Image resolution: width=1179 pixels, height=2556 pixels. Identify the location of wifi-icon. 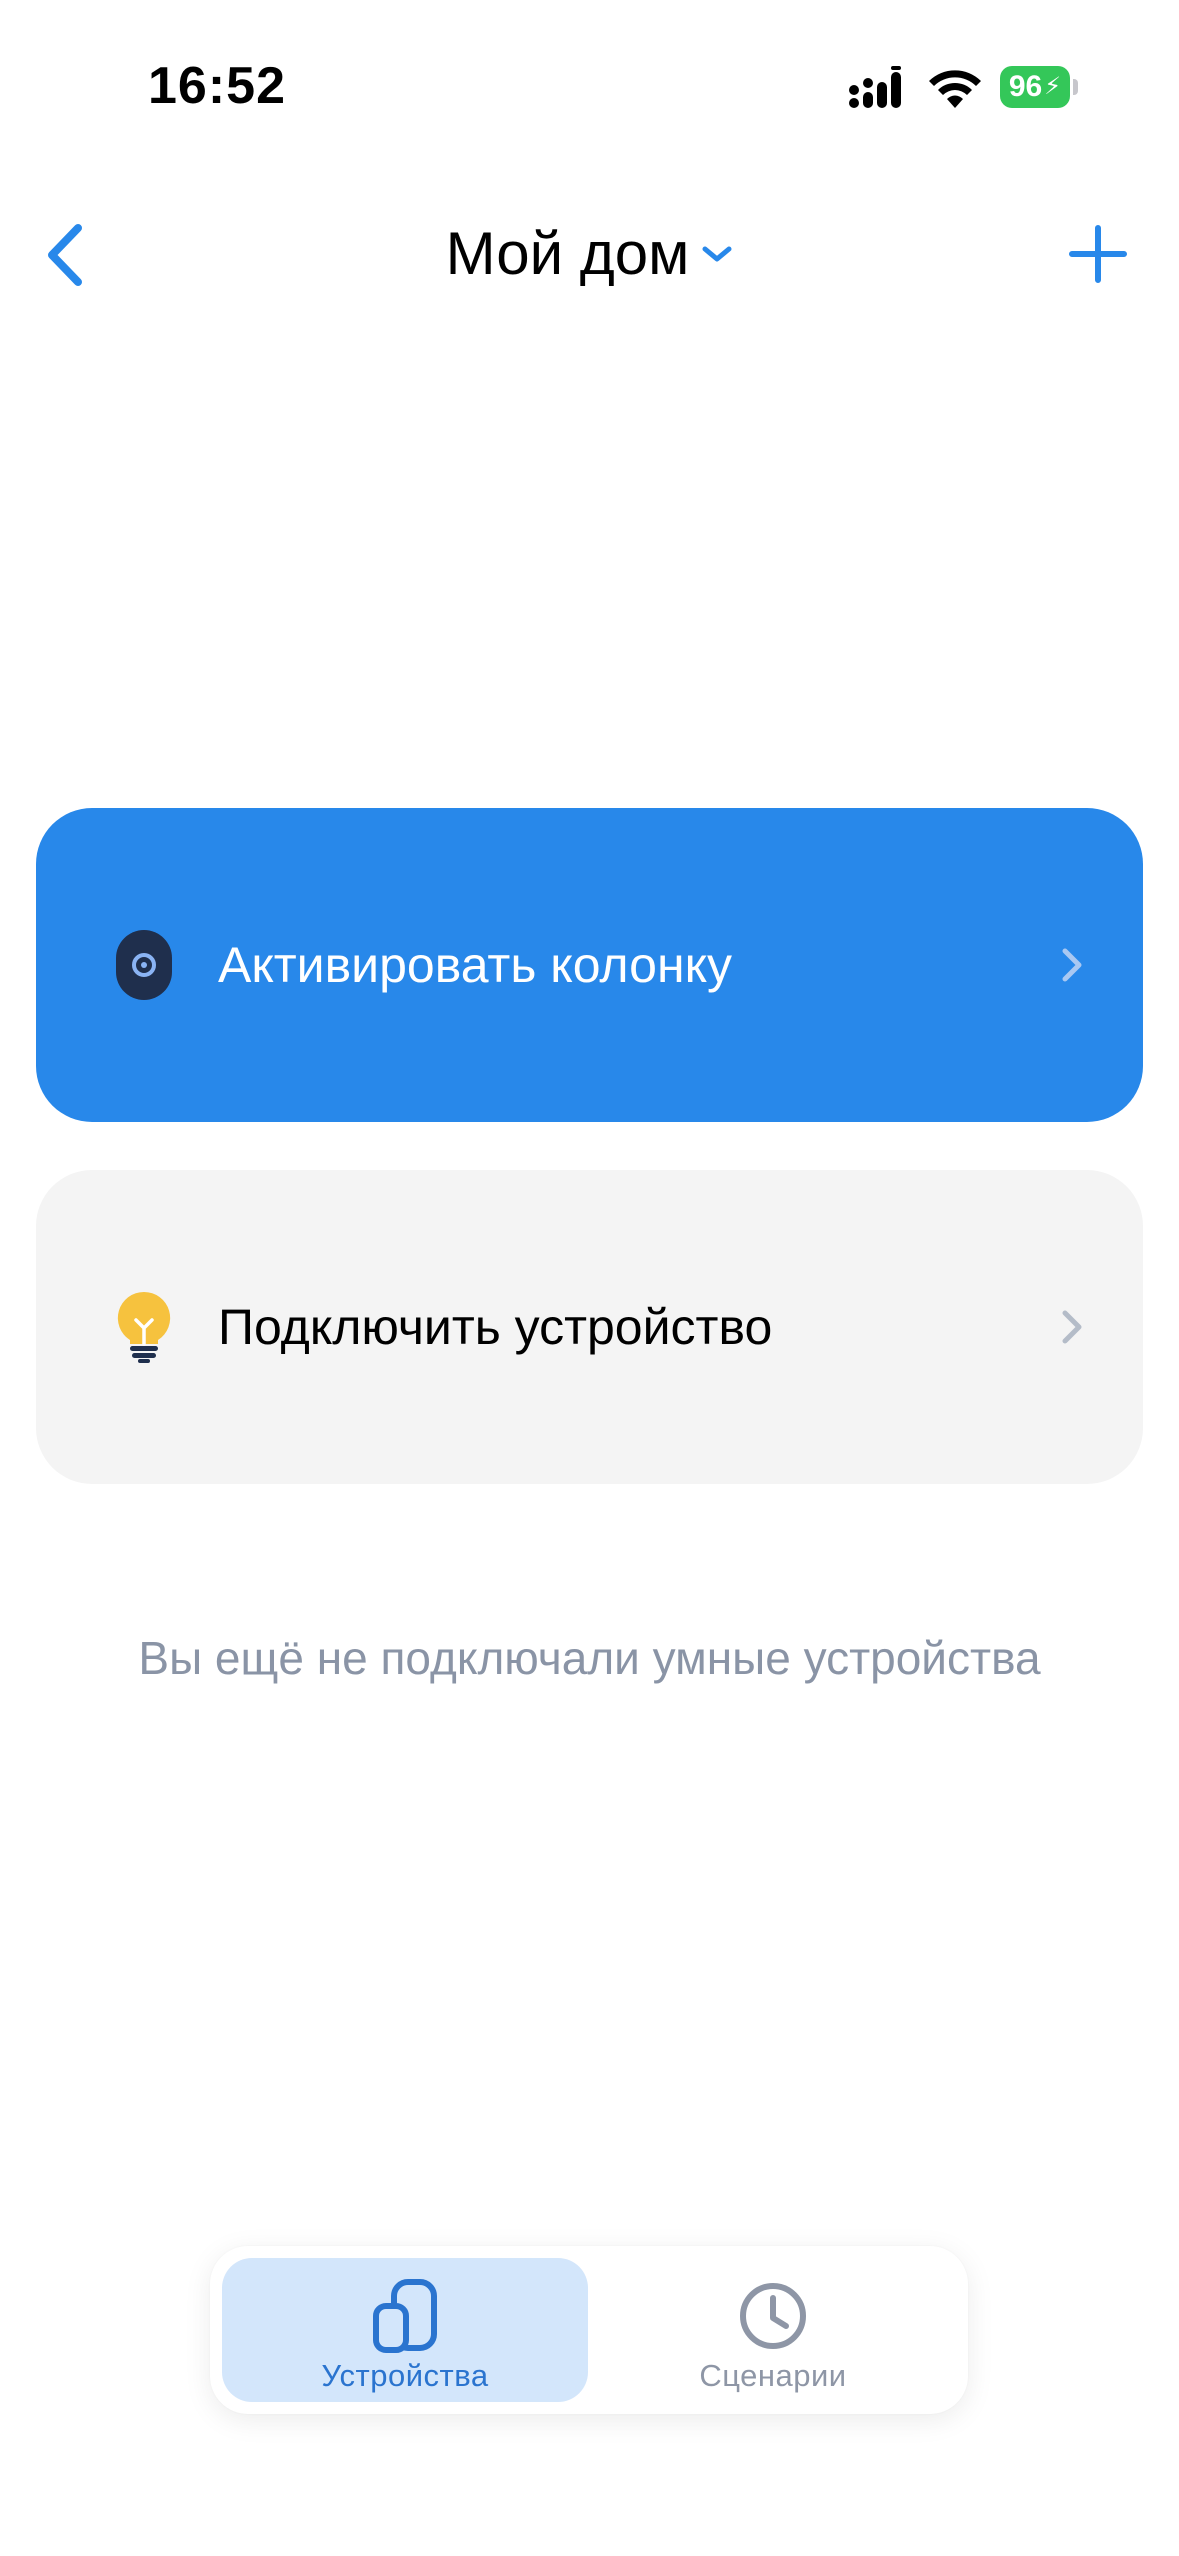
(955, 89).